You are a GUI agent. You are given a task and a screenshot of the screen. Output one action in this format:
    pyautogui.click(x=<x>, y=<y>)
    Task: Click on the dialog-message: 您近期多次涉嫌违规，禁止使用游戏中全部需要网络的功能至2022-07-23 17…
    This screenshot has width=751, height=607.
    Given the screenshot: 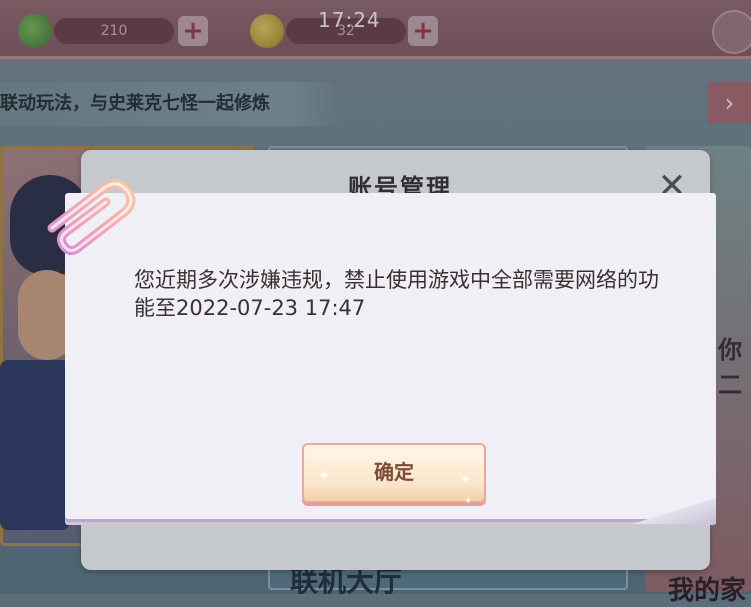 What is the action you would take?
    pyautogui.click(x=396, y=294)
    